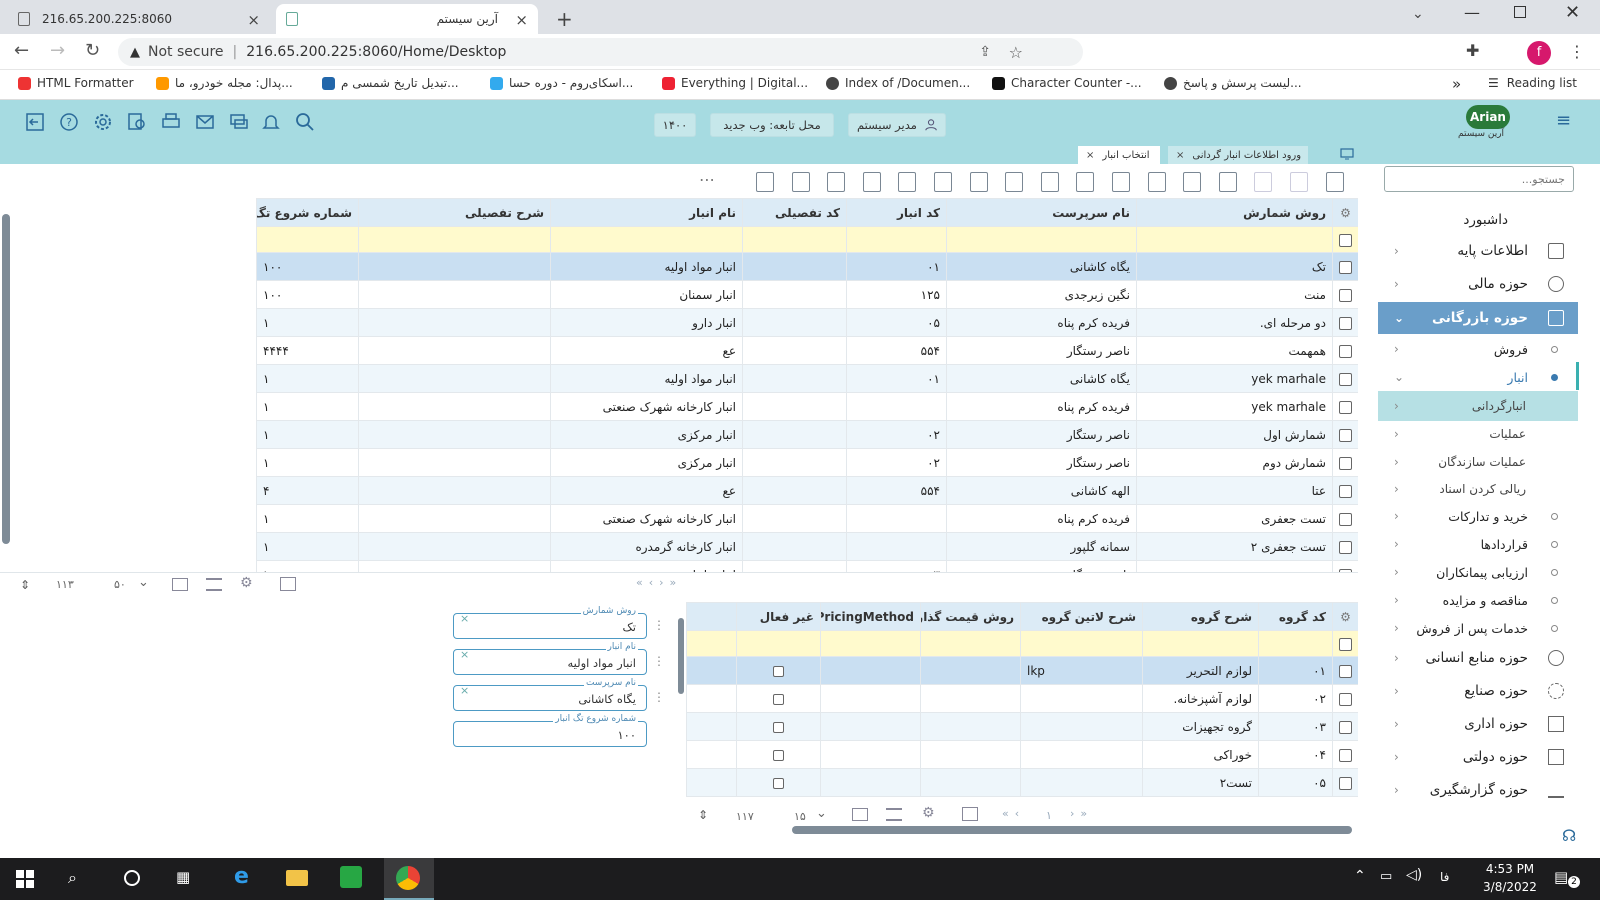  I want to click on sidebar-search-input, so click(1479, 179).